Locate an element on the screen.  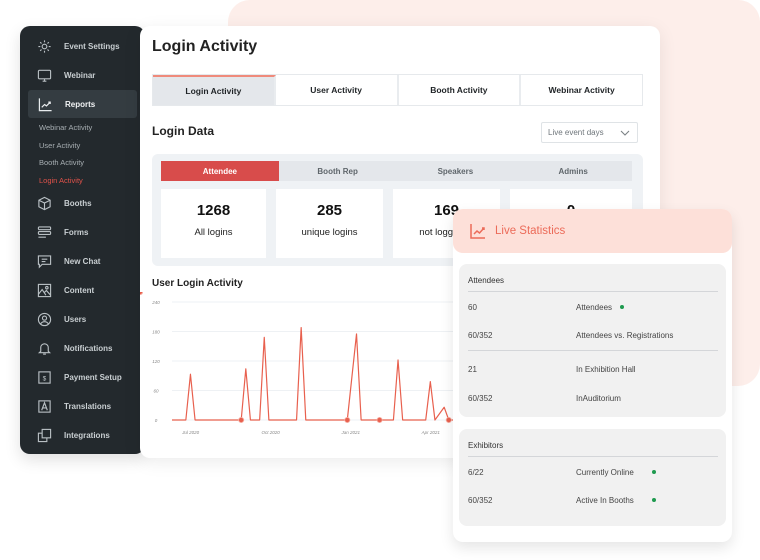
gear-icon is located at coordinates (44, 46).